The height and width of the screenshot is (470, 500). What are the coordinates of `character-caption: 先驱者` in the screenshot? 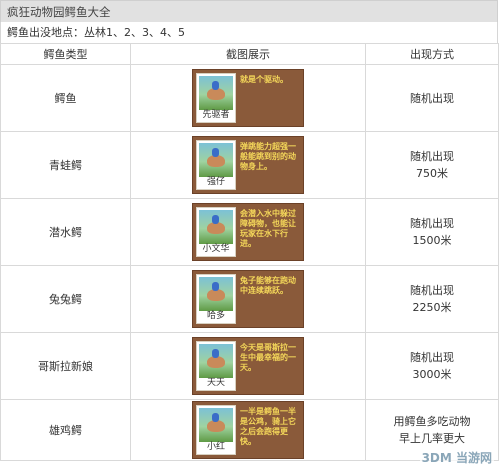 It's located at (216, 115).